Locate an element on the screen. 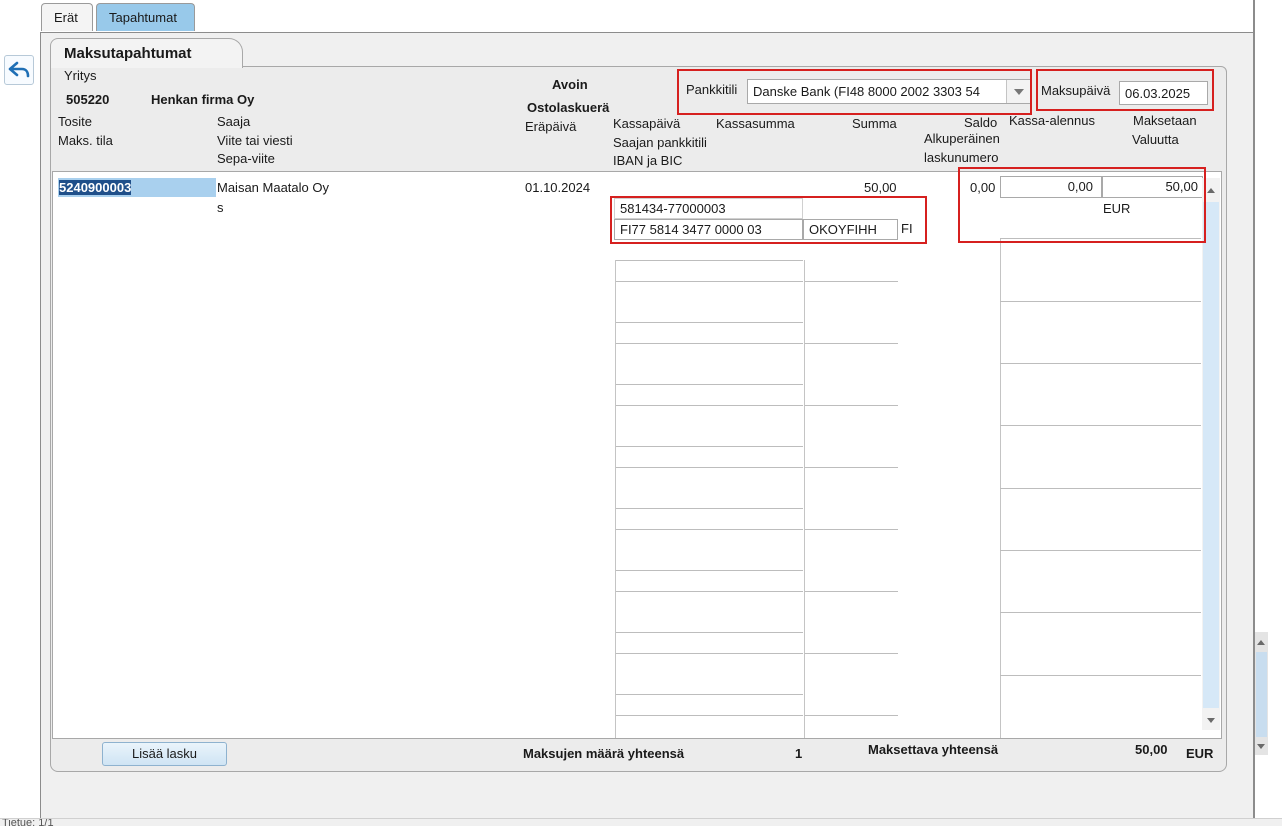 The image size is (1282, 826). scroll-up-icon is located at coordinates (1211, 190).